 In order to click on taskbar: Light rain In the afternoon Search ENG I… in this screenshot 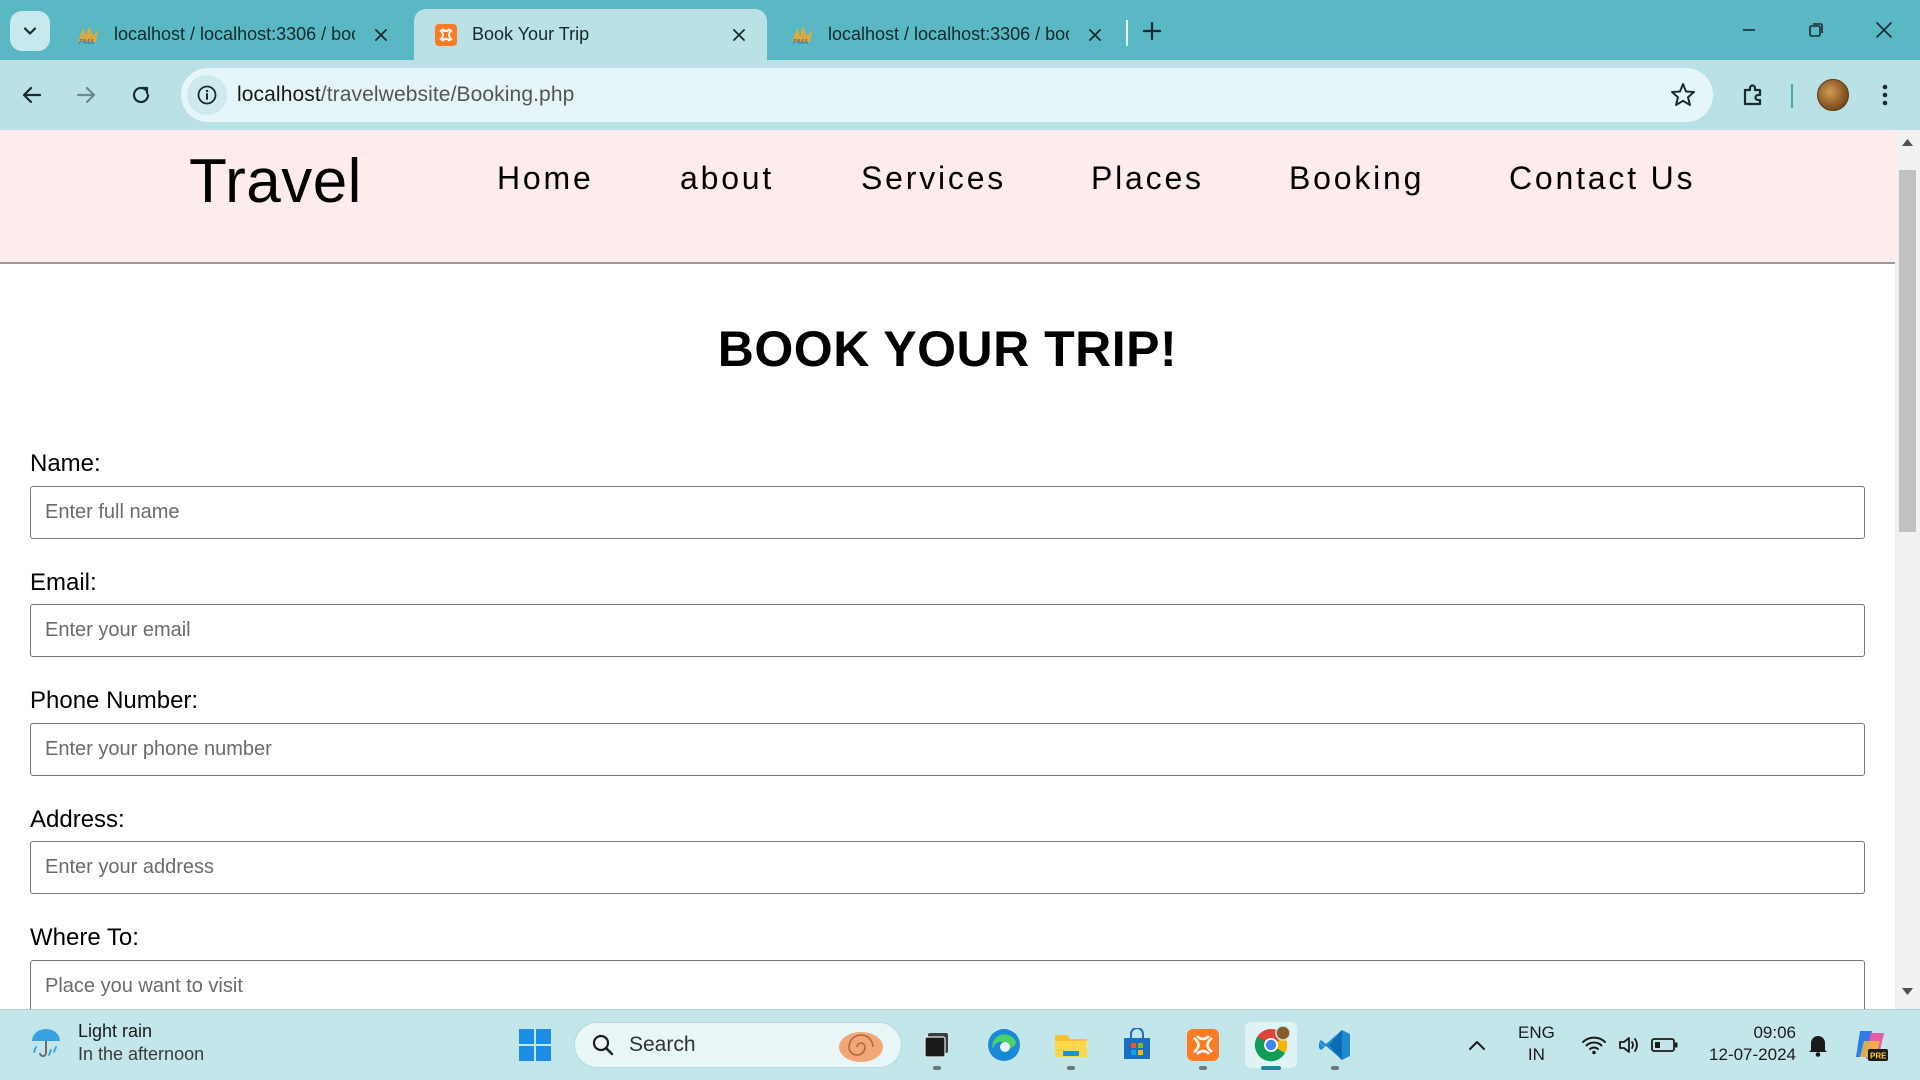, I will do `click(960, 1044)`.